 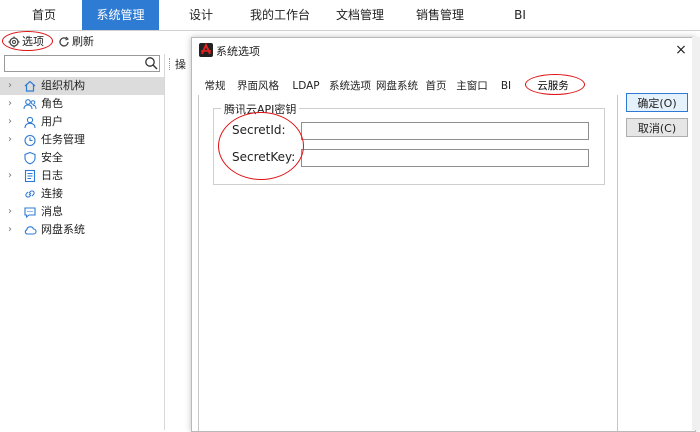 What do you see at coordinates (440, 15) in the screenshot?
I see `nav-sales-management: 销售管理` at bounding box center [440, 15].